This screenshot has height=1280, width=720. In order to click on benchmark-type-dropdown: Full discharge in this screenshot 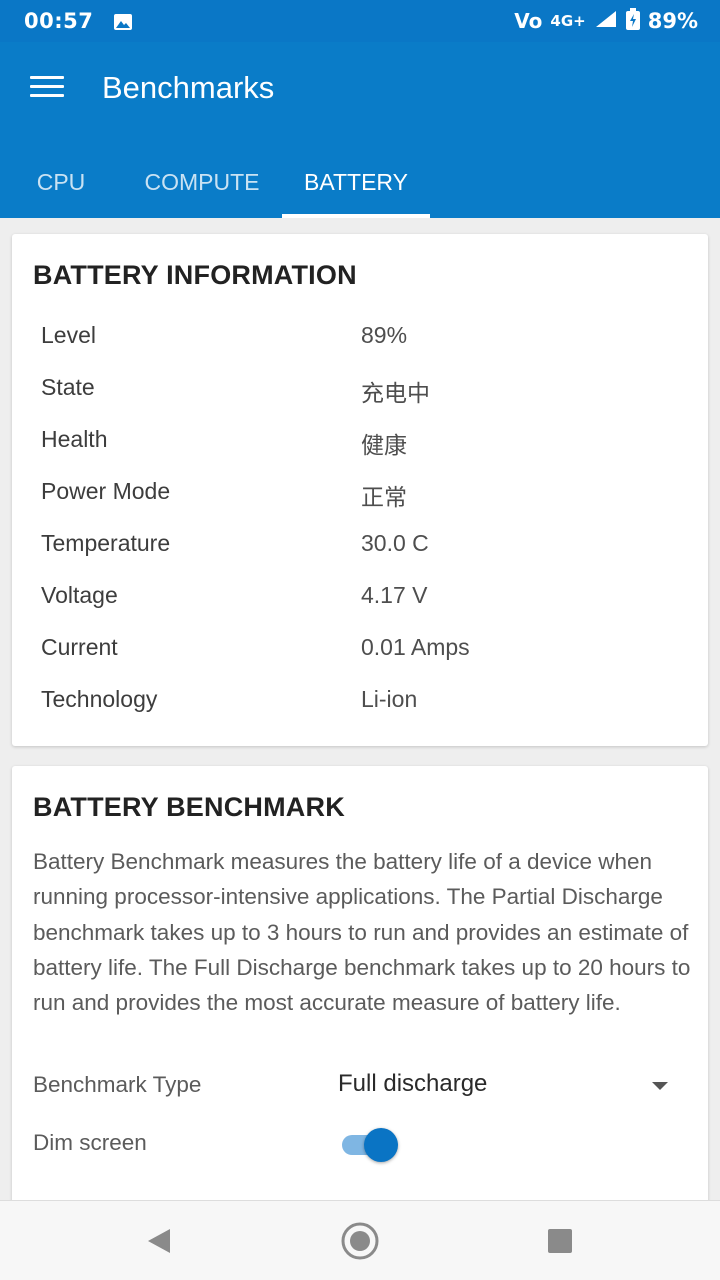, I will do `click(503, 1086)`.